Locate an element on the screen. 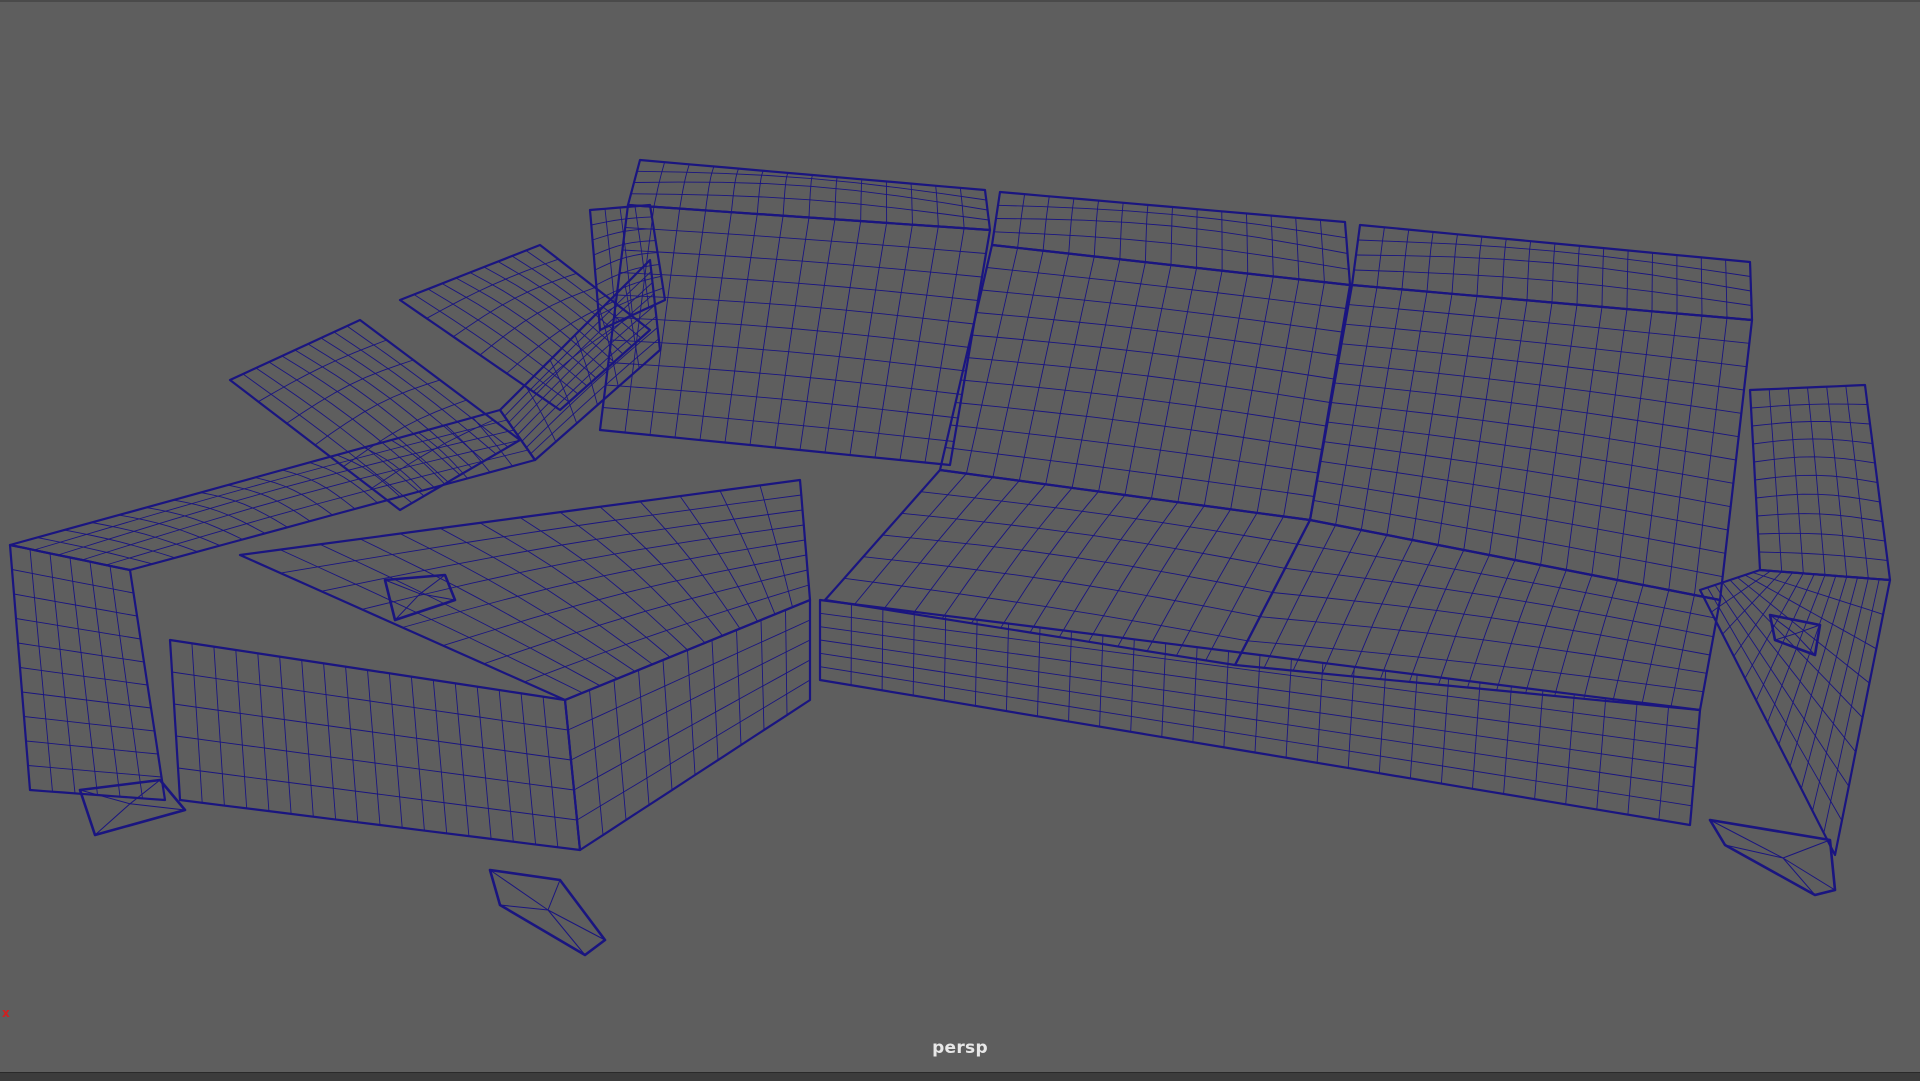  left-arm-top is located at coordinates (272, 490).